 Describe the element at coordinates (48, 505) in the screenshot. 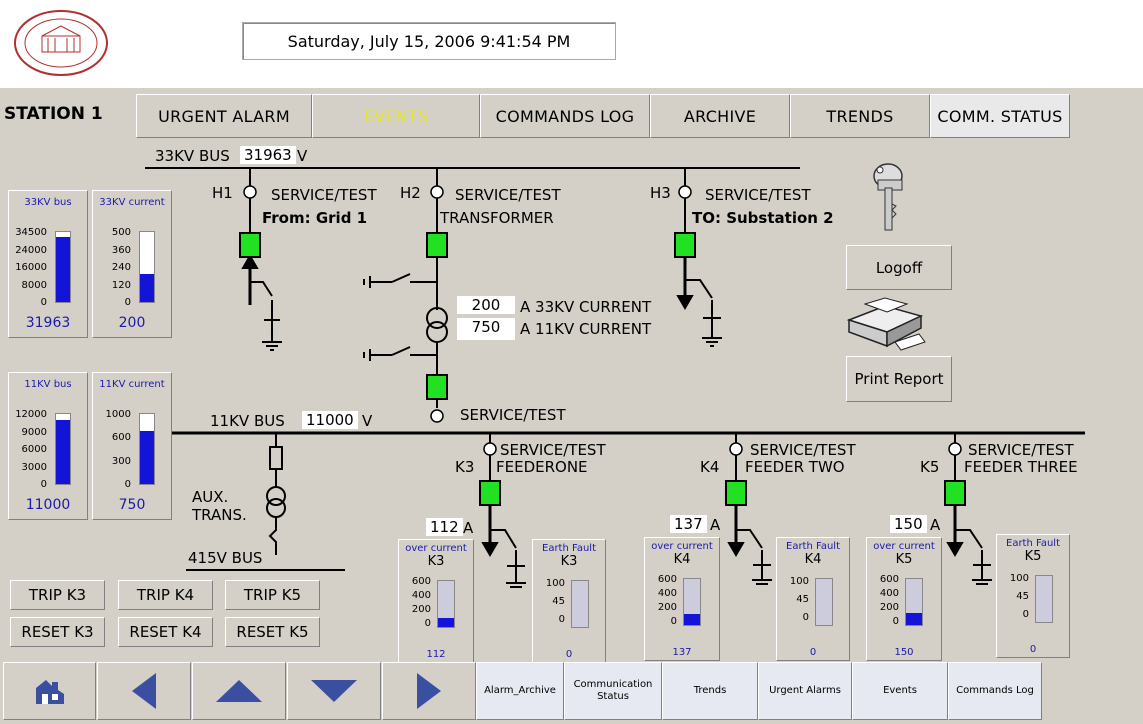

I see `gauge-value: 11000` at that location.